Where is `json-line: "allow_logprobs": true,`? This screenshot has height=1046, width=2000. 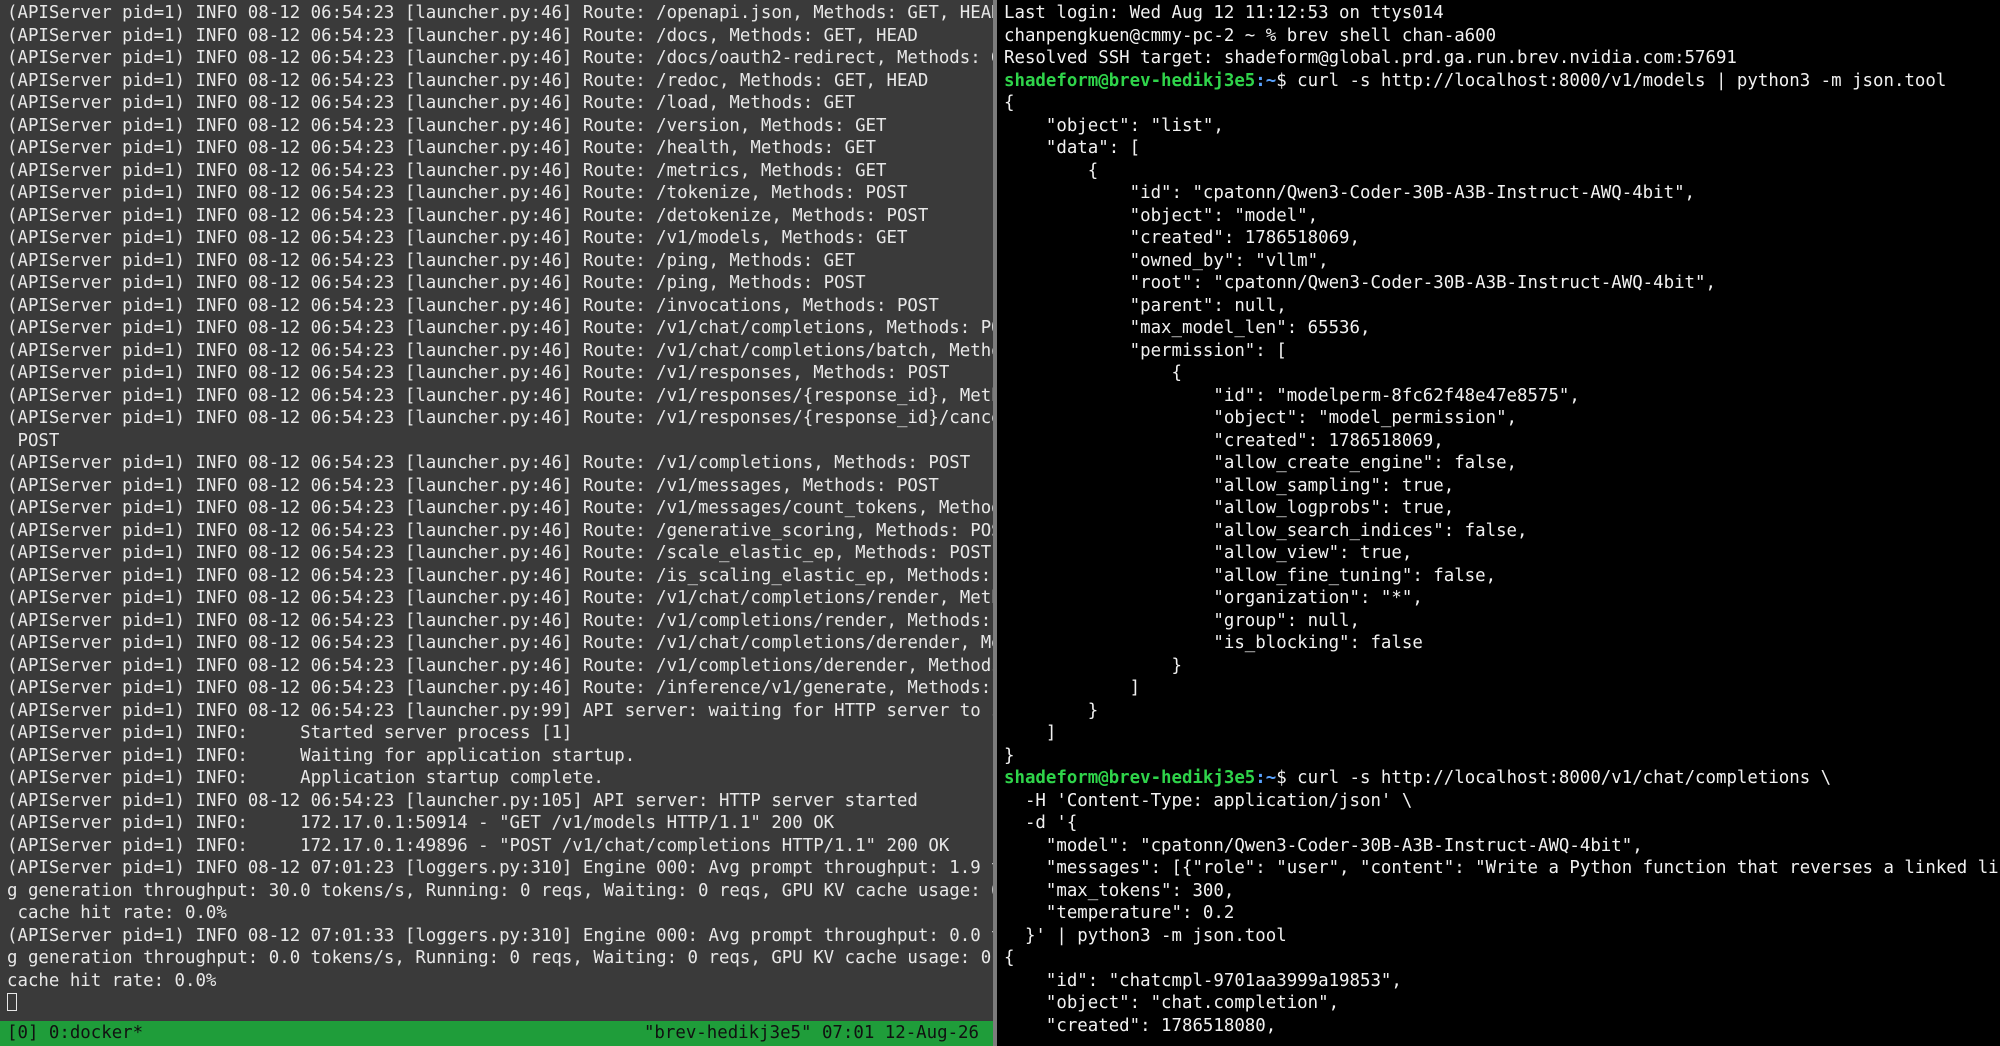
json-line: "allow_logprobs": true, is located at coordinates (1229, 508).